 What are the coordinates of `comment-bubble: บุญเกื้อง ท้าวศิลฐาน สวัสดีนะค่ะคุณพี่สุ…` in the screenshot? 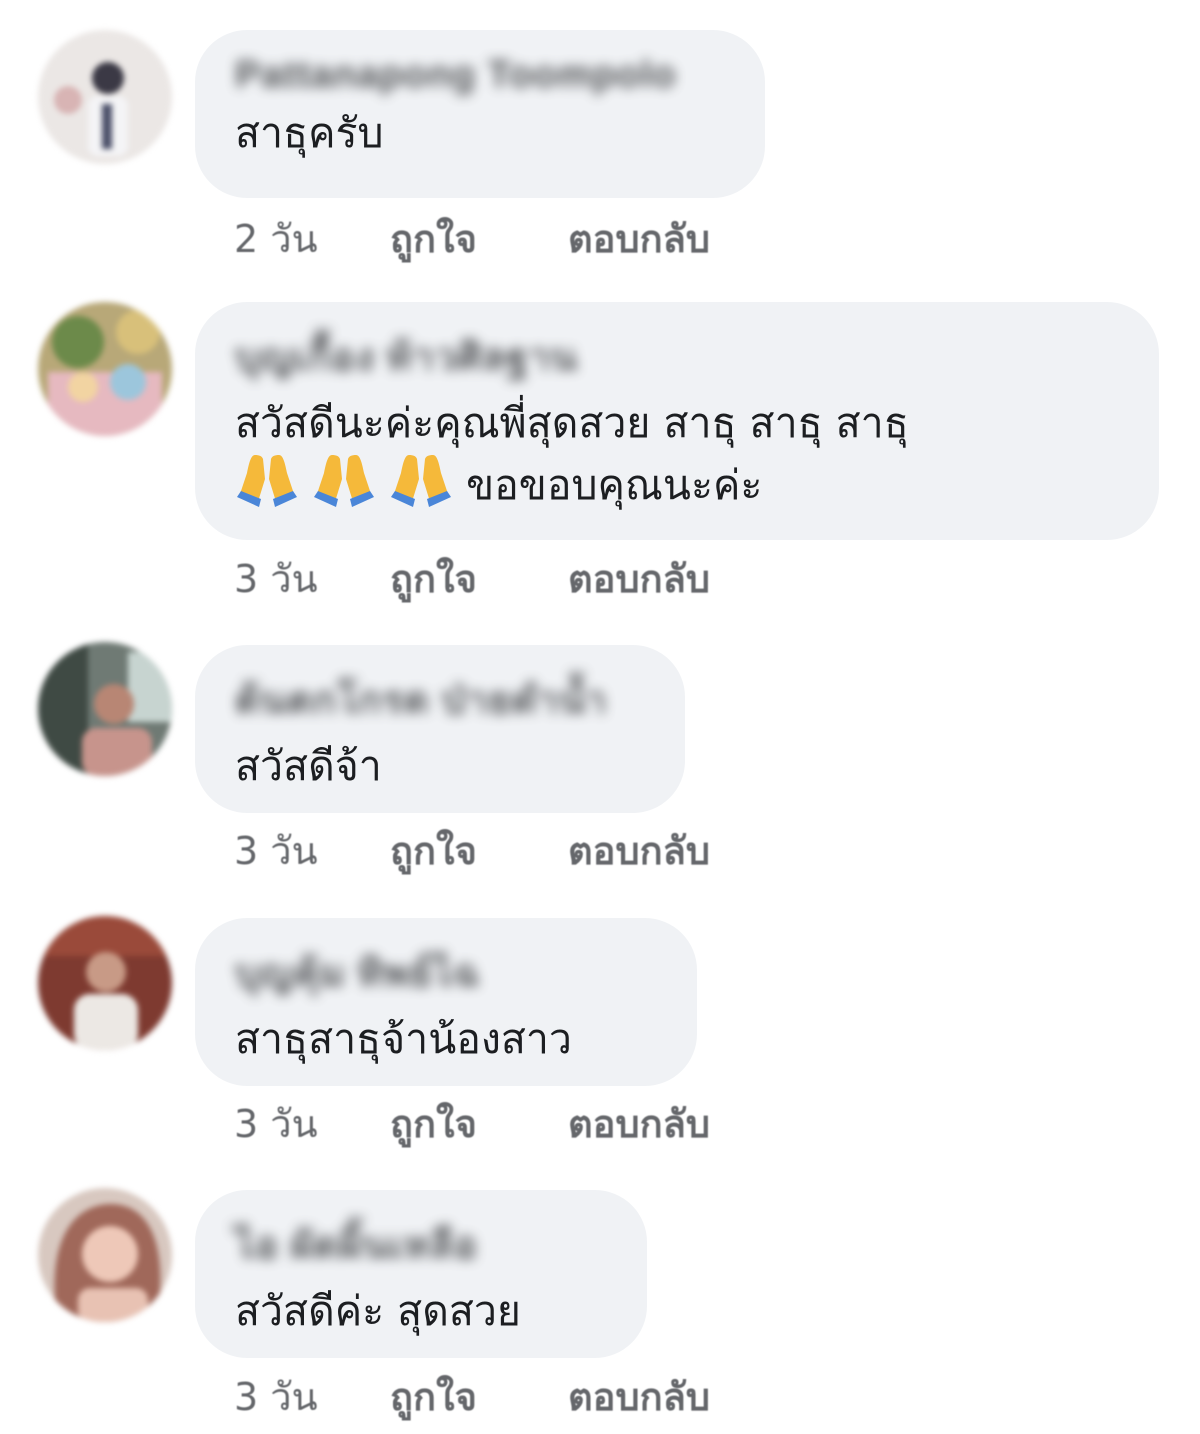 It's located at (677, 421).